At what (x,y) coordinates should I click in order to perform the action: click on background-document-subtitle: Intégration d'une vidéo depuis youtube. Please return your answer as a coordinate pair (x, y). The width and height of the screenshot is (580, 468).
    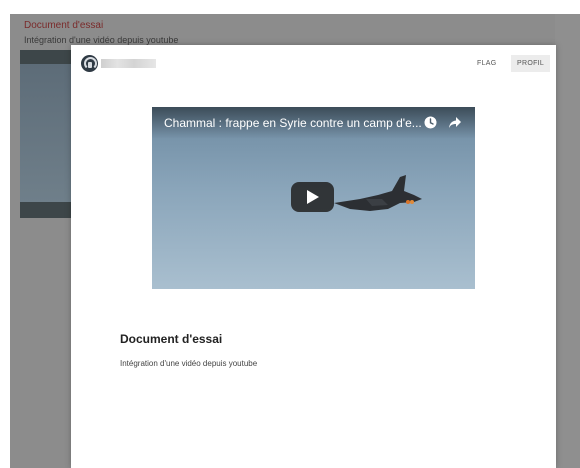
    Looking at the image, I should click on (101, 40).